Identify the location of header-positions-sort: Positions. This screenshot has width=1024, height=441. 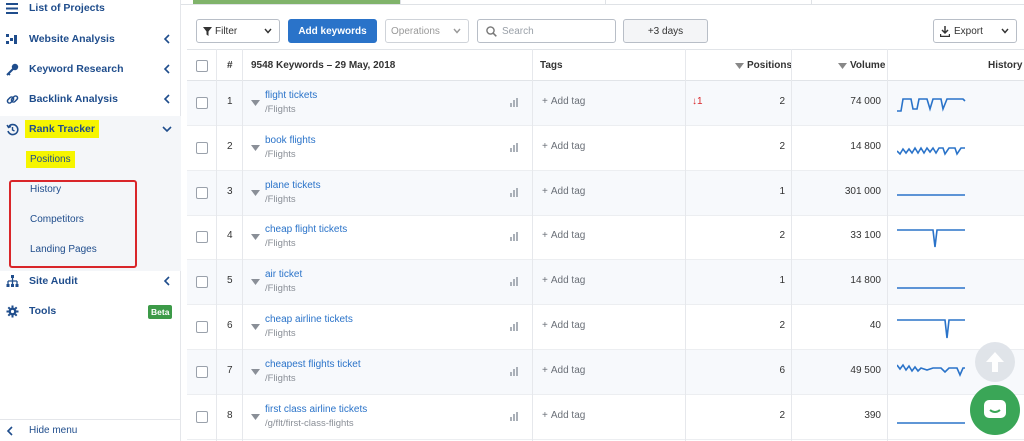
(763, 65).